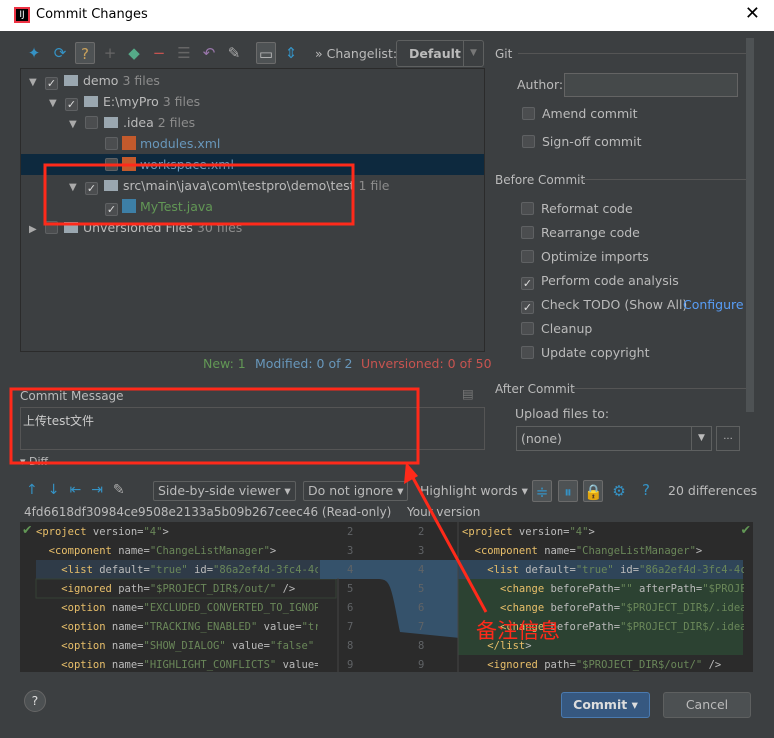 This screenshot has height=738, width=774. I want to click on code-line: <ignored path="$PROJECT_DIR$/out/" />, so click(178, 589).